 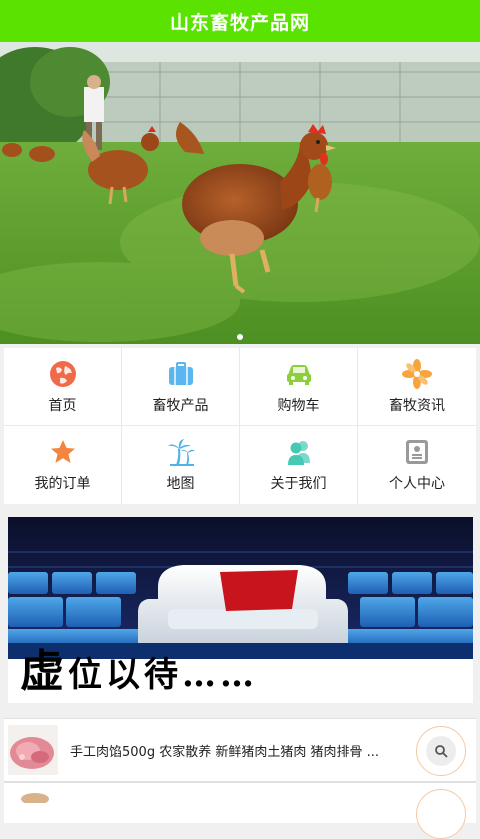 What do you see at coordinates (35, 798) in the screenshot?
I see `product-thumbnail-partial` at bounding box center [35, 798].